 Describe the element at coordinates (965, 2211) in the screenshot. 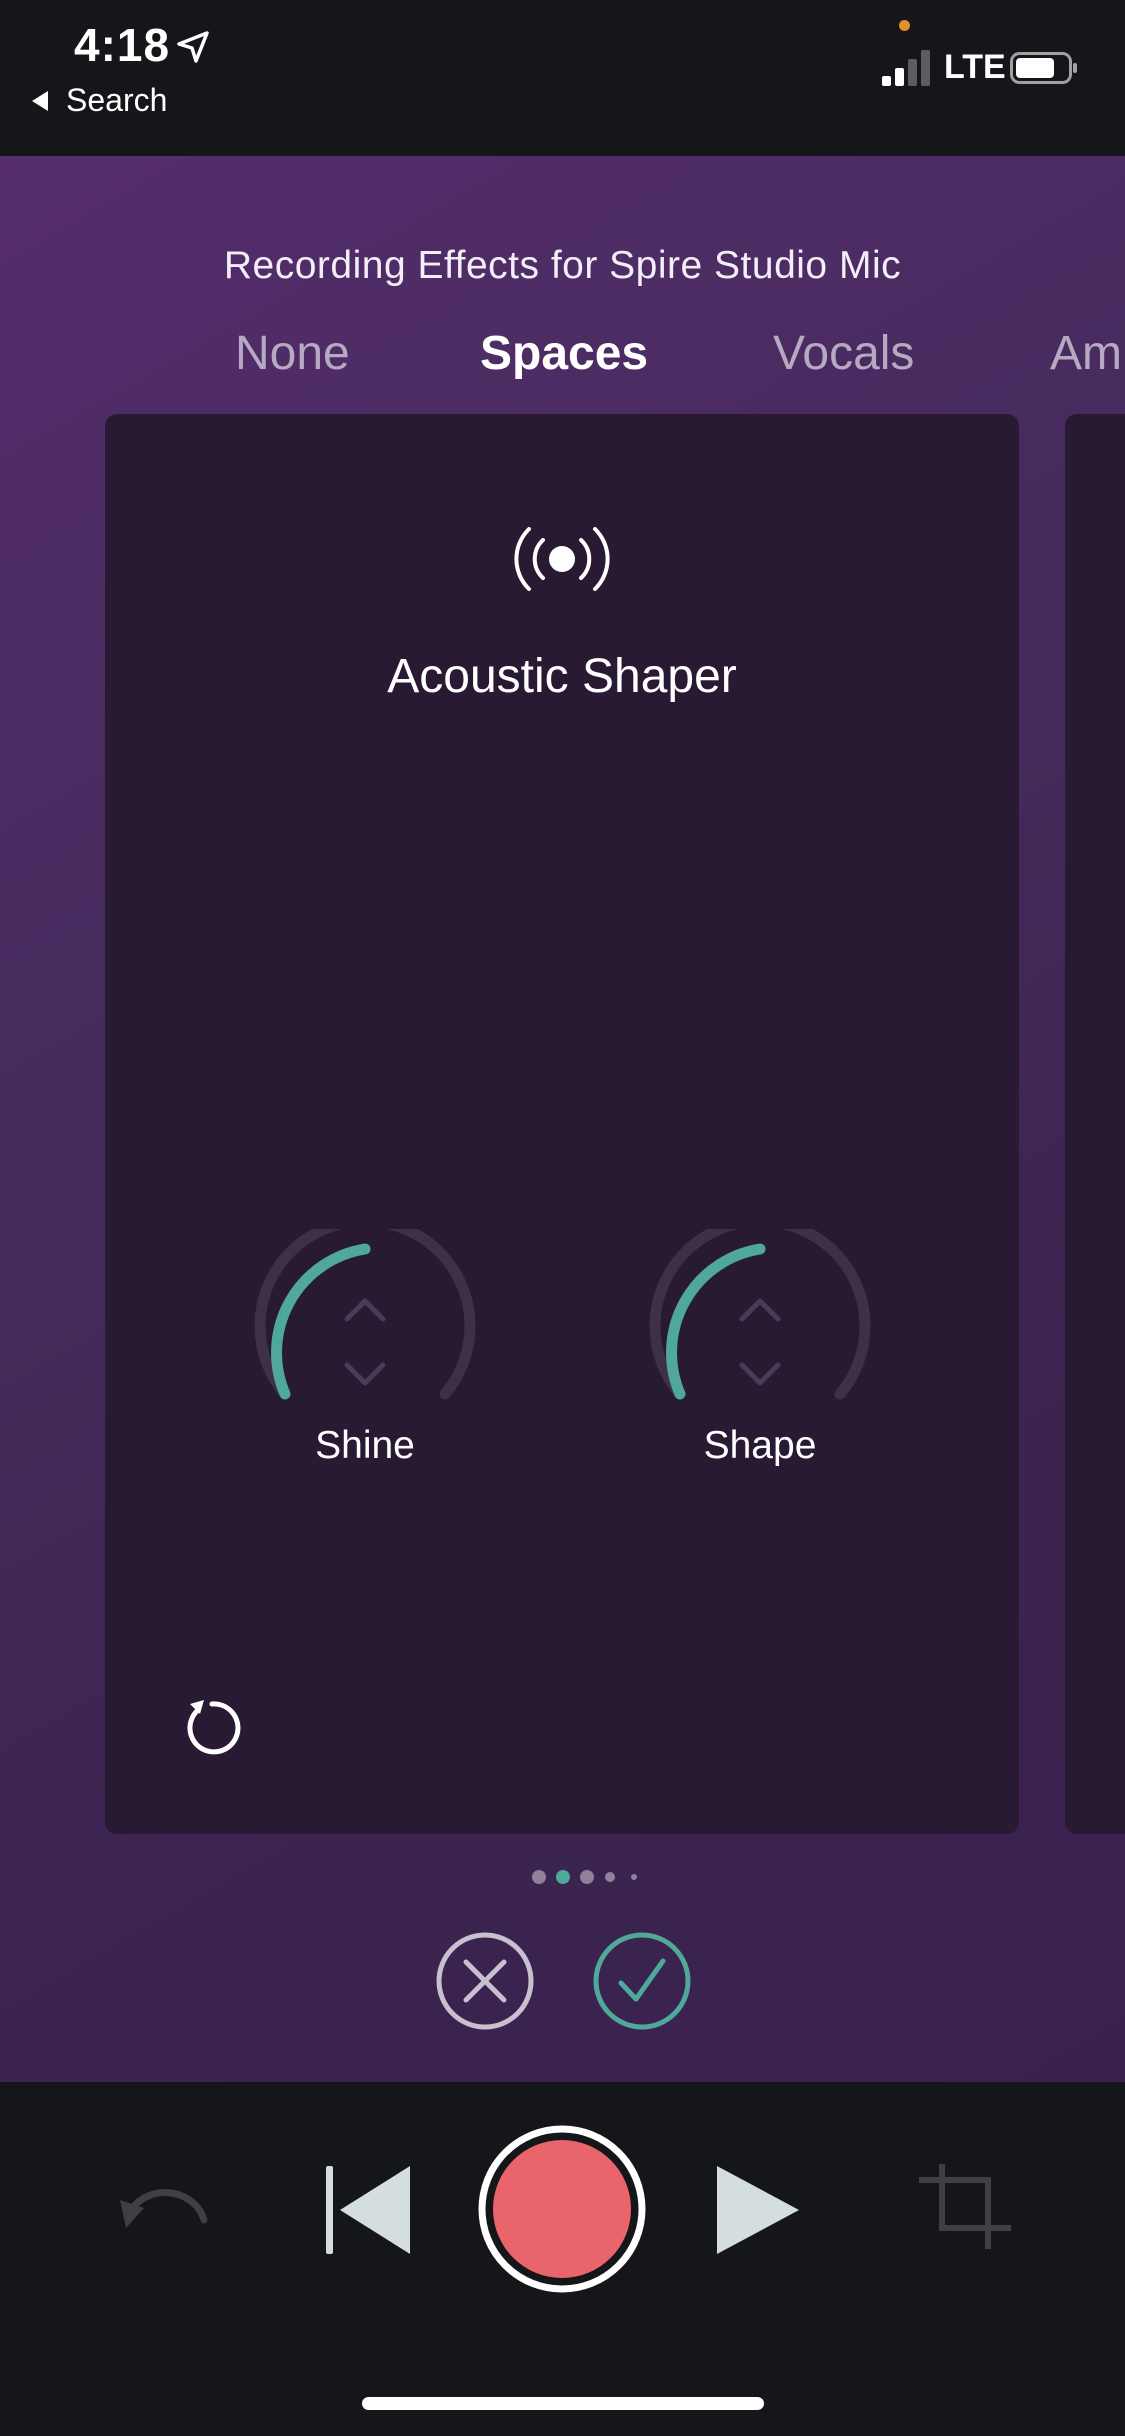

I see `crop-icon` at that location.